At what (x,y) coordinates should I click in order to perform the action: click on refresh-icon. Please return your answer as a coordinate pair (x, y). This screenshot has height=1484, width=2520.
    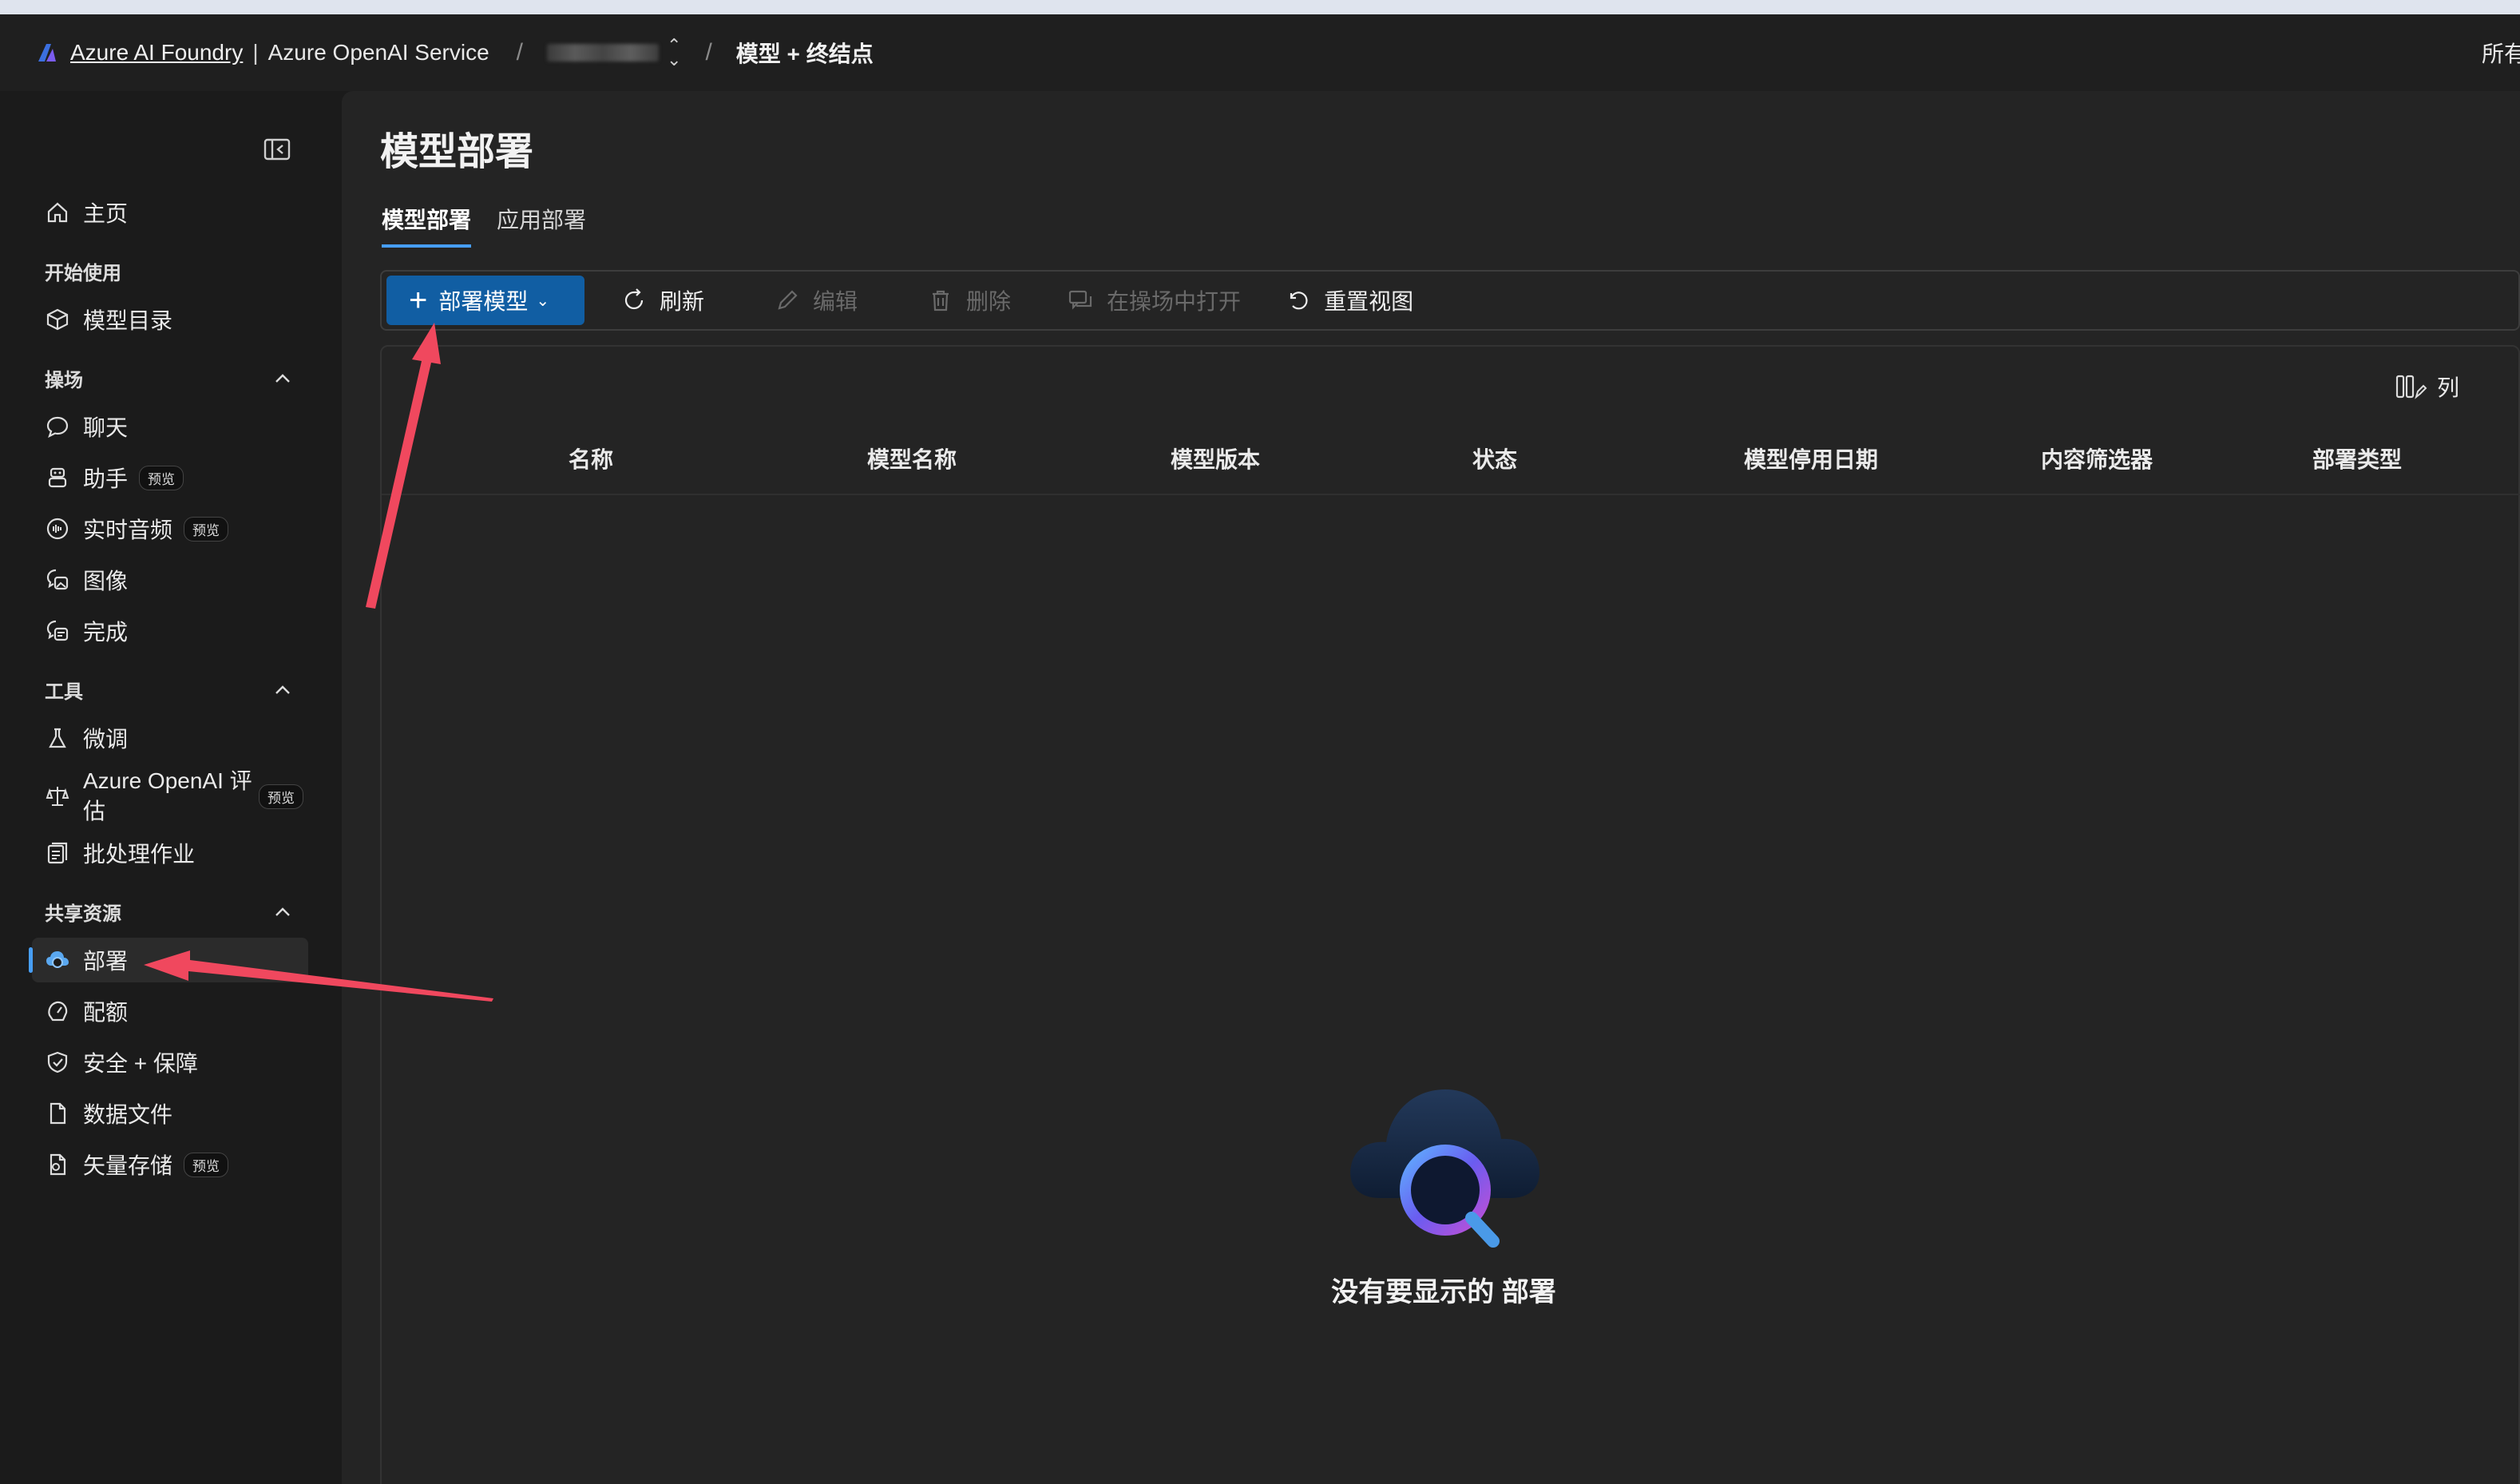
    Looking at the image, I should click on (634, 300).